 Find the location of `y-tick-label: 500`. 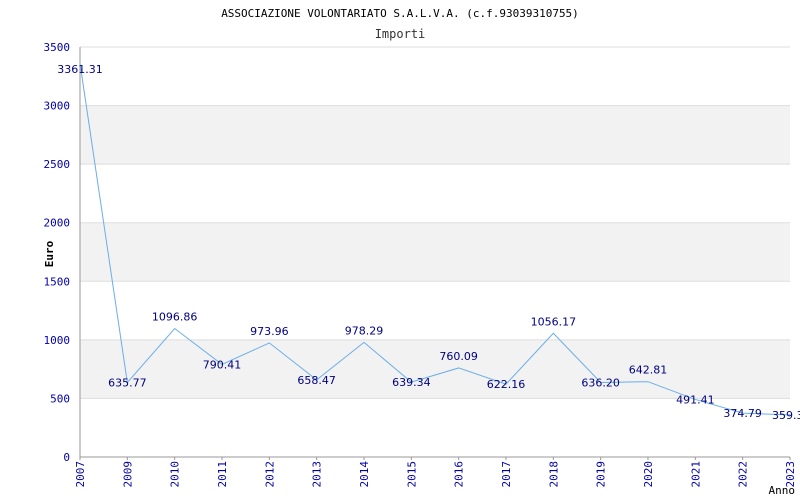

y-tick-label: 500 is located at coordinates (60, 398).